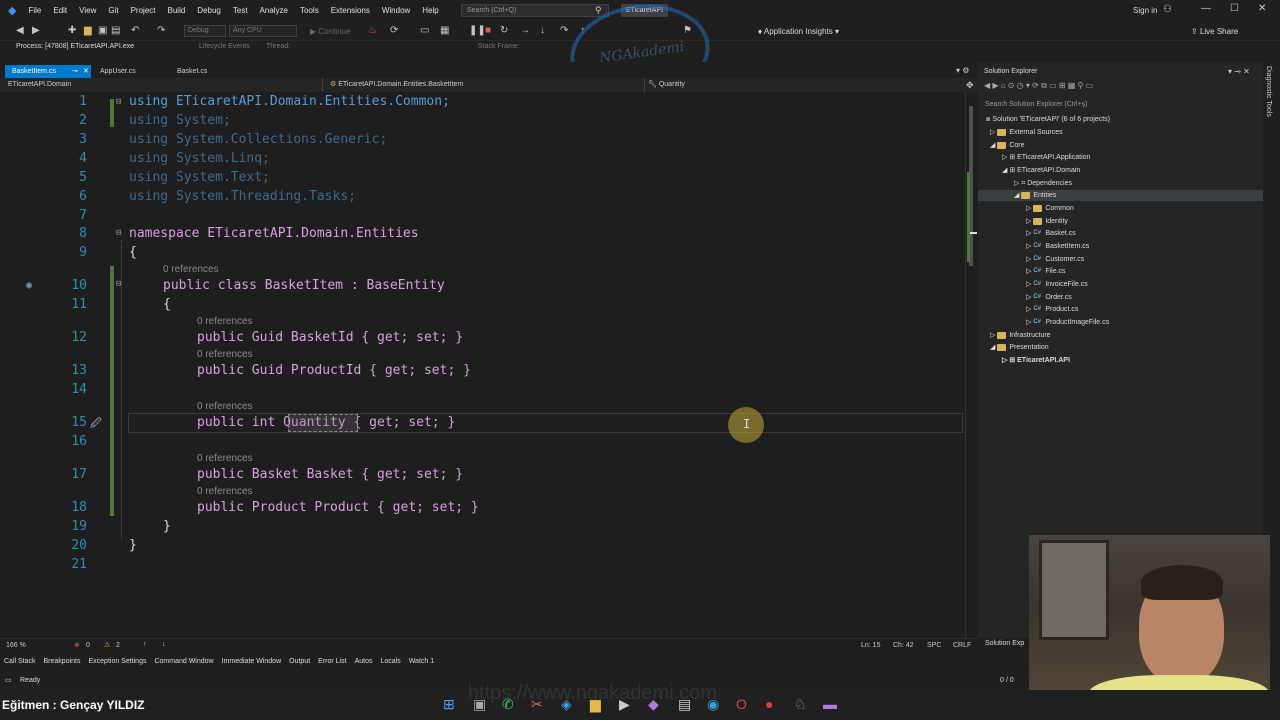 Image resolution: width=1280 pixels, height=720 pixels. I want to click on tab-basketitem: BasketItem.cs ⊸ ✕, so click(48, 71).